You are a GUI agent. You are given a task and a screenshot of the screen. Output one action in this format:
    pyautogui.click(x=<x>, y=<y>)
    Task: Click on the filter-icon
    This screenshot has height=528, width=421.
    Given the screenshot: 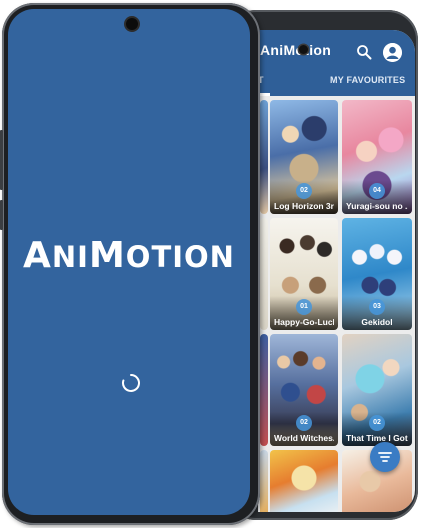 What is the action you would take?
    pyautogui.click(x=385, y=457)
    